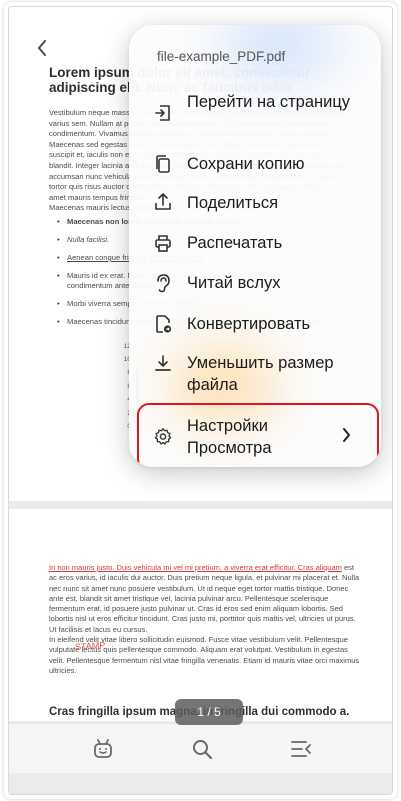  I want to click on menu-item-go-to-page: Перейти на страницу, so click(255, 113).